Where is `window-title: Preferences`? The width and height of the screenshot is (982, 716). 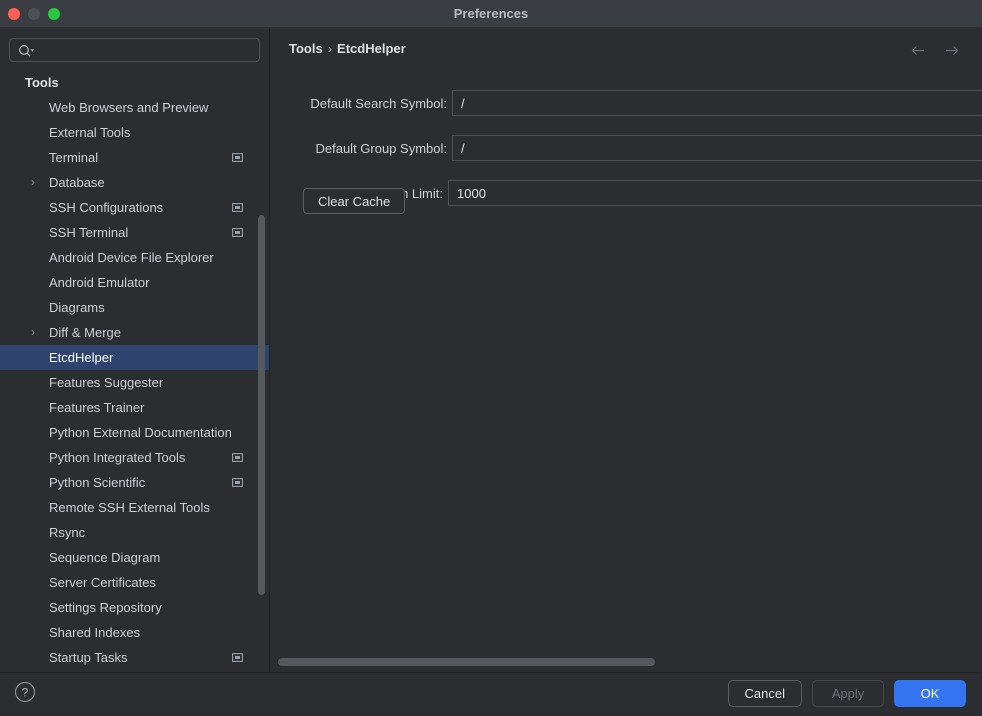
window-title: Preferences is located at coordinates (491, 13).